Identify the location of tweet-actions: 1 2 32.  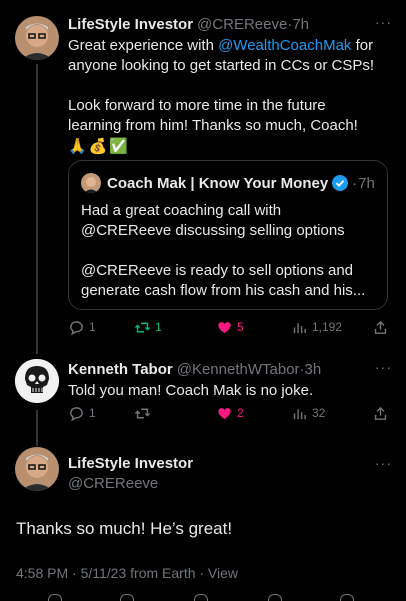
(229, 413).